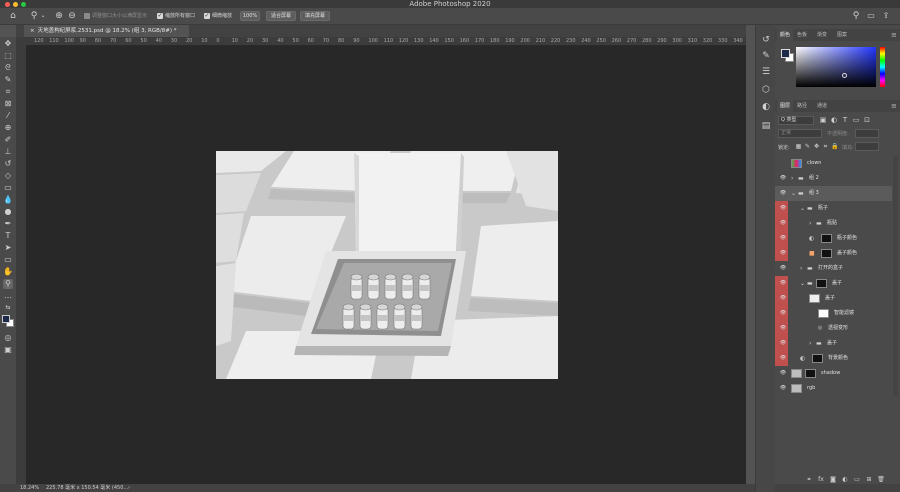  I want to click on layer-row: 👁 ⌄ ▬ 组 3, so click(833, 193).